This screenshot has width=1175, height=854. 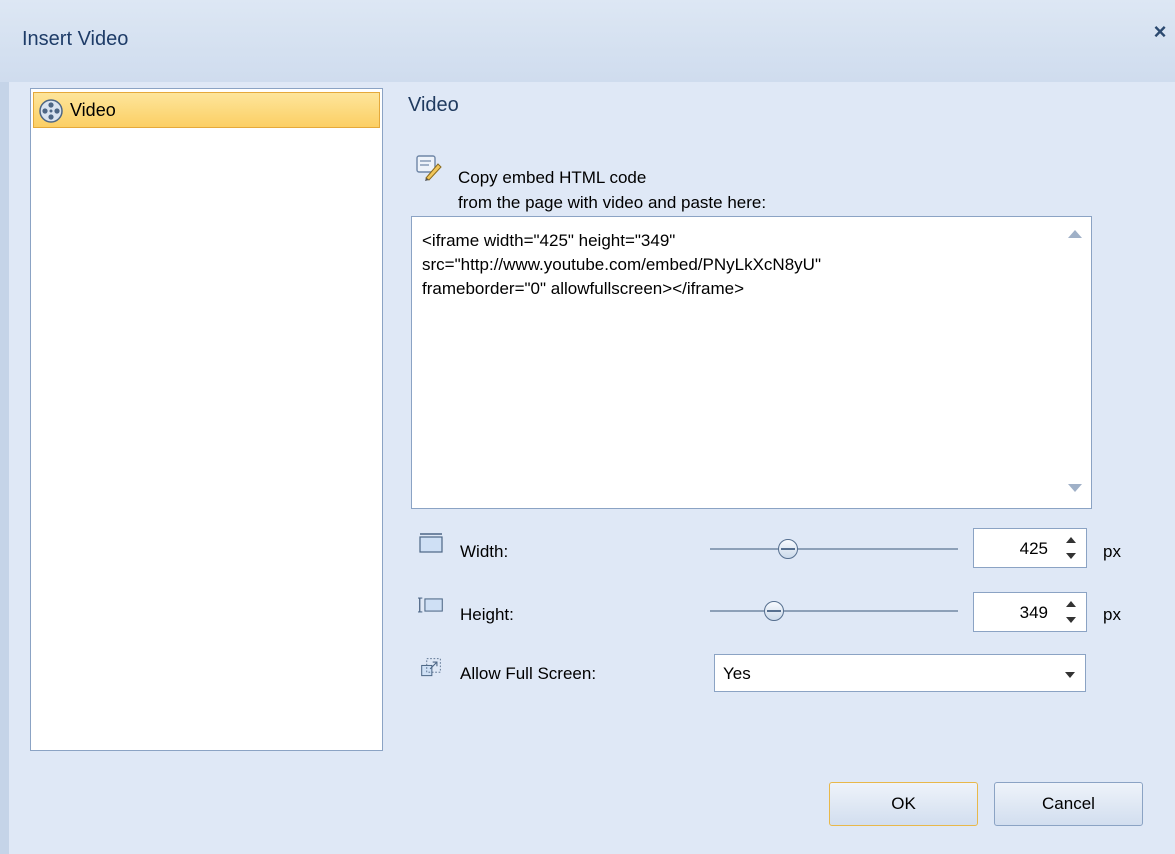 What do you see at coordinates (1034, 549) in the screenshot?
I see `width-value: 425` at bounding box center [1034, 549].